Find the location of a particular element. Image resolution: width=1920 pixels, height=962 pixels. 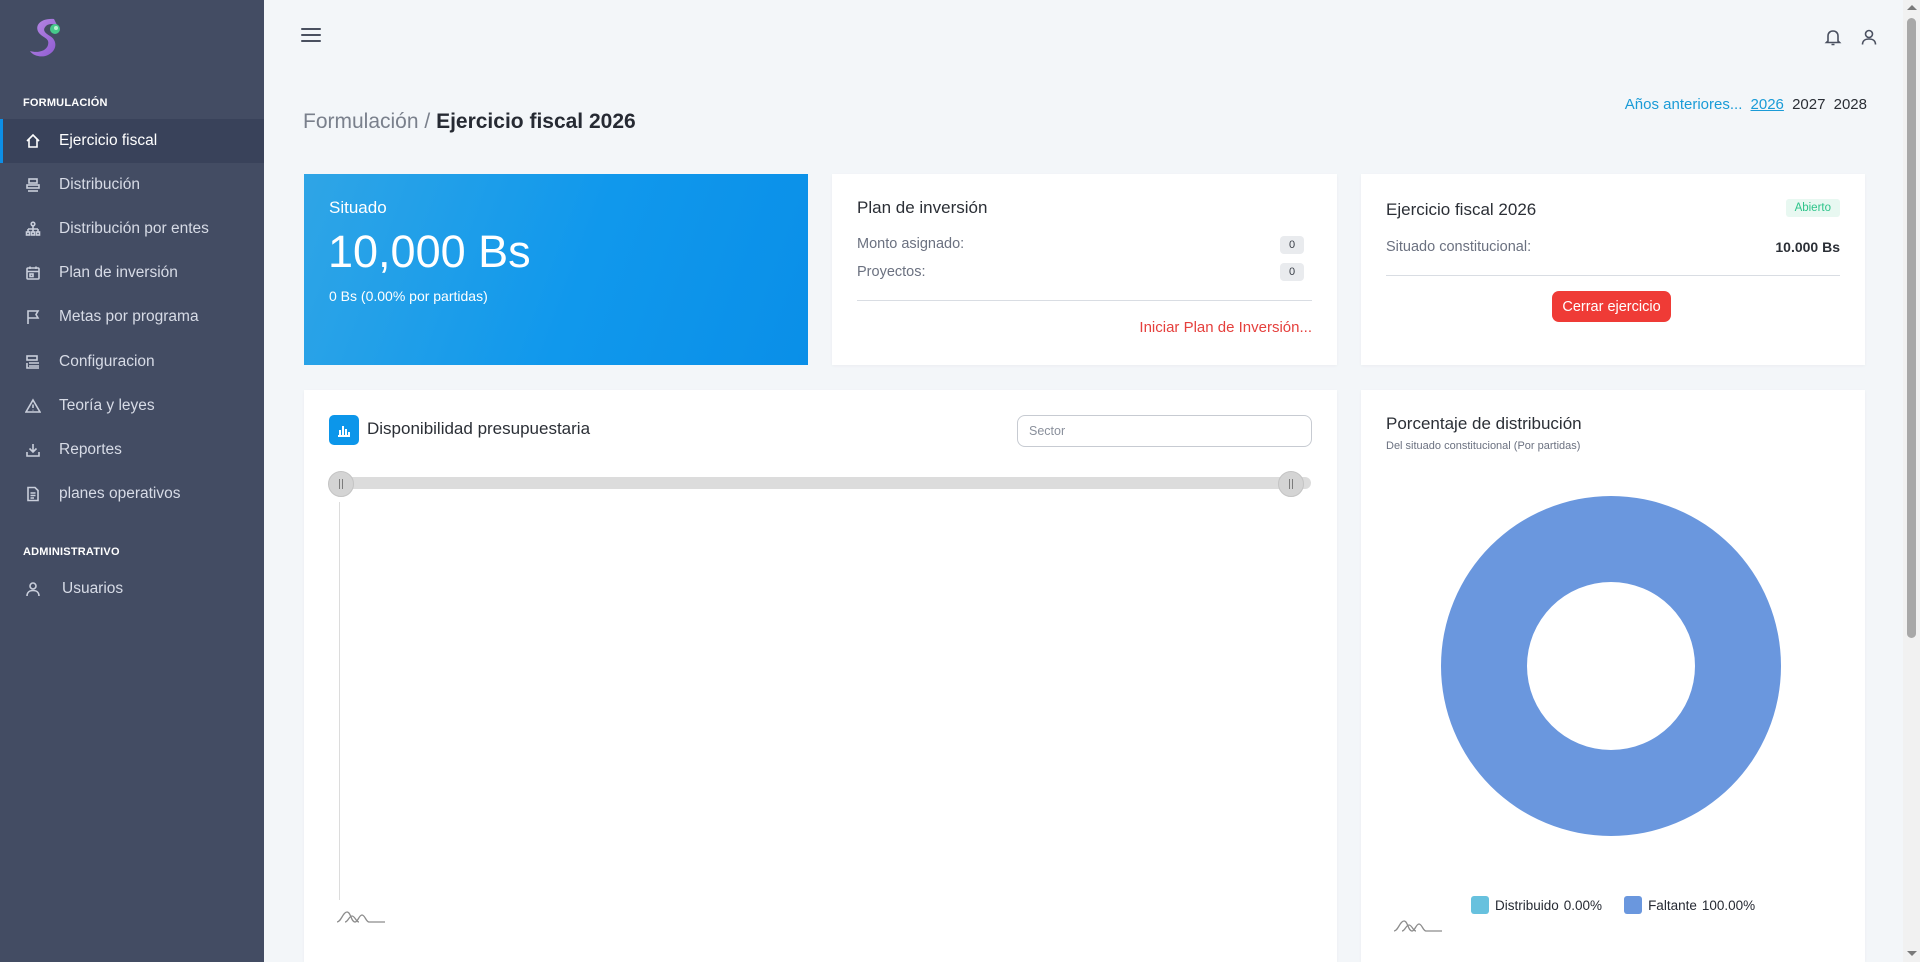

donut-slice-faltante is located at coordinates (1611, 666).